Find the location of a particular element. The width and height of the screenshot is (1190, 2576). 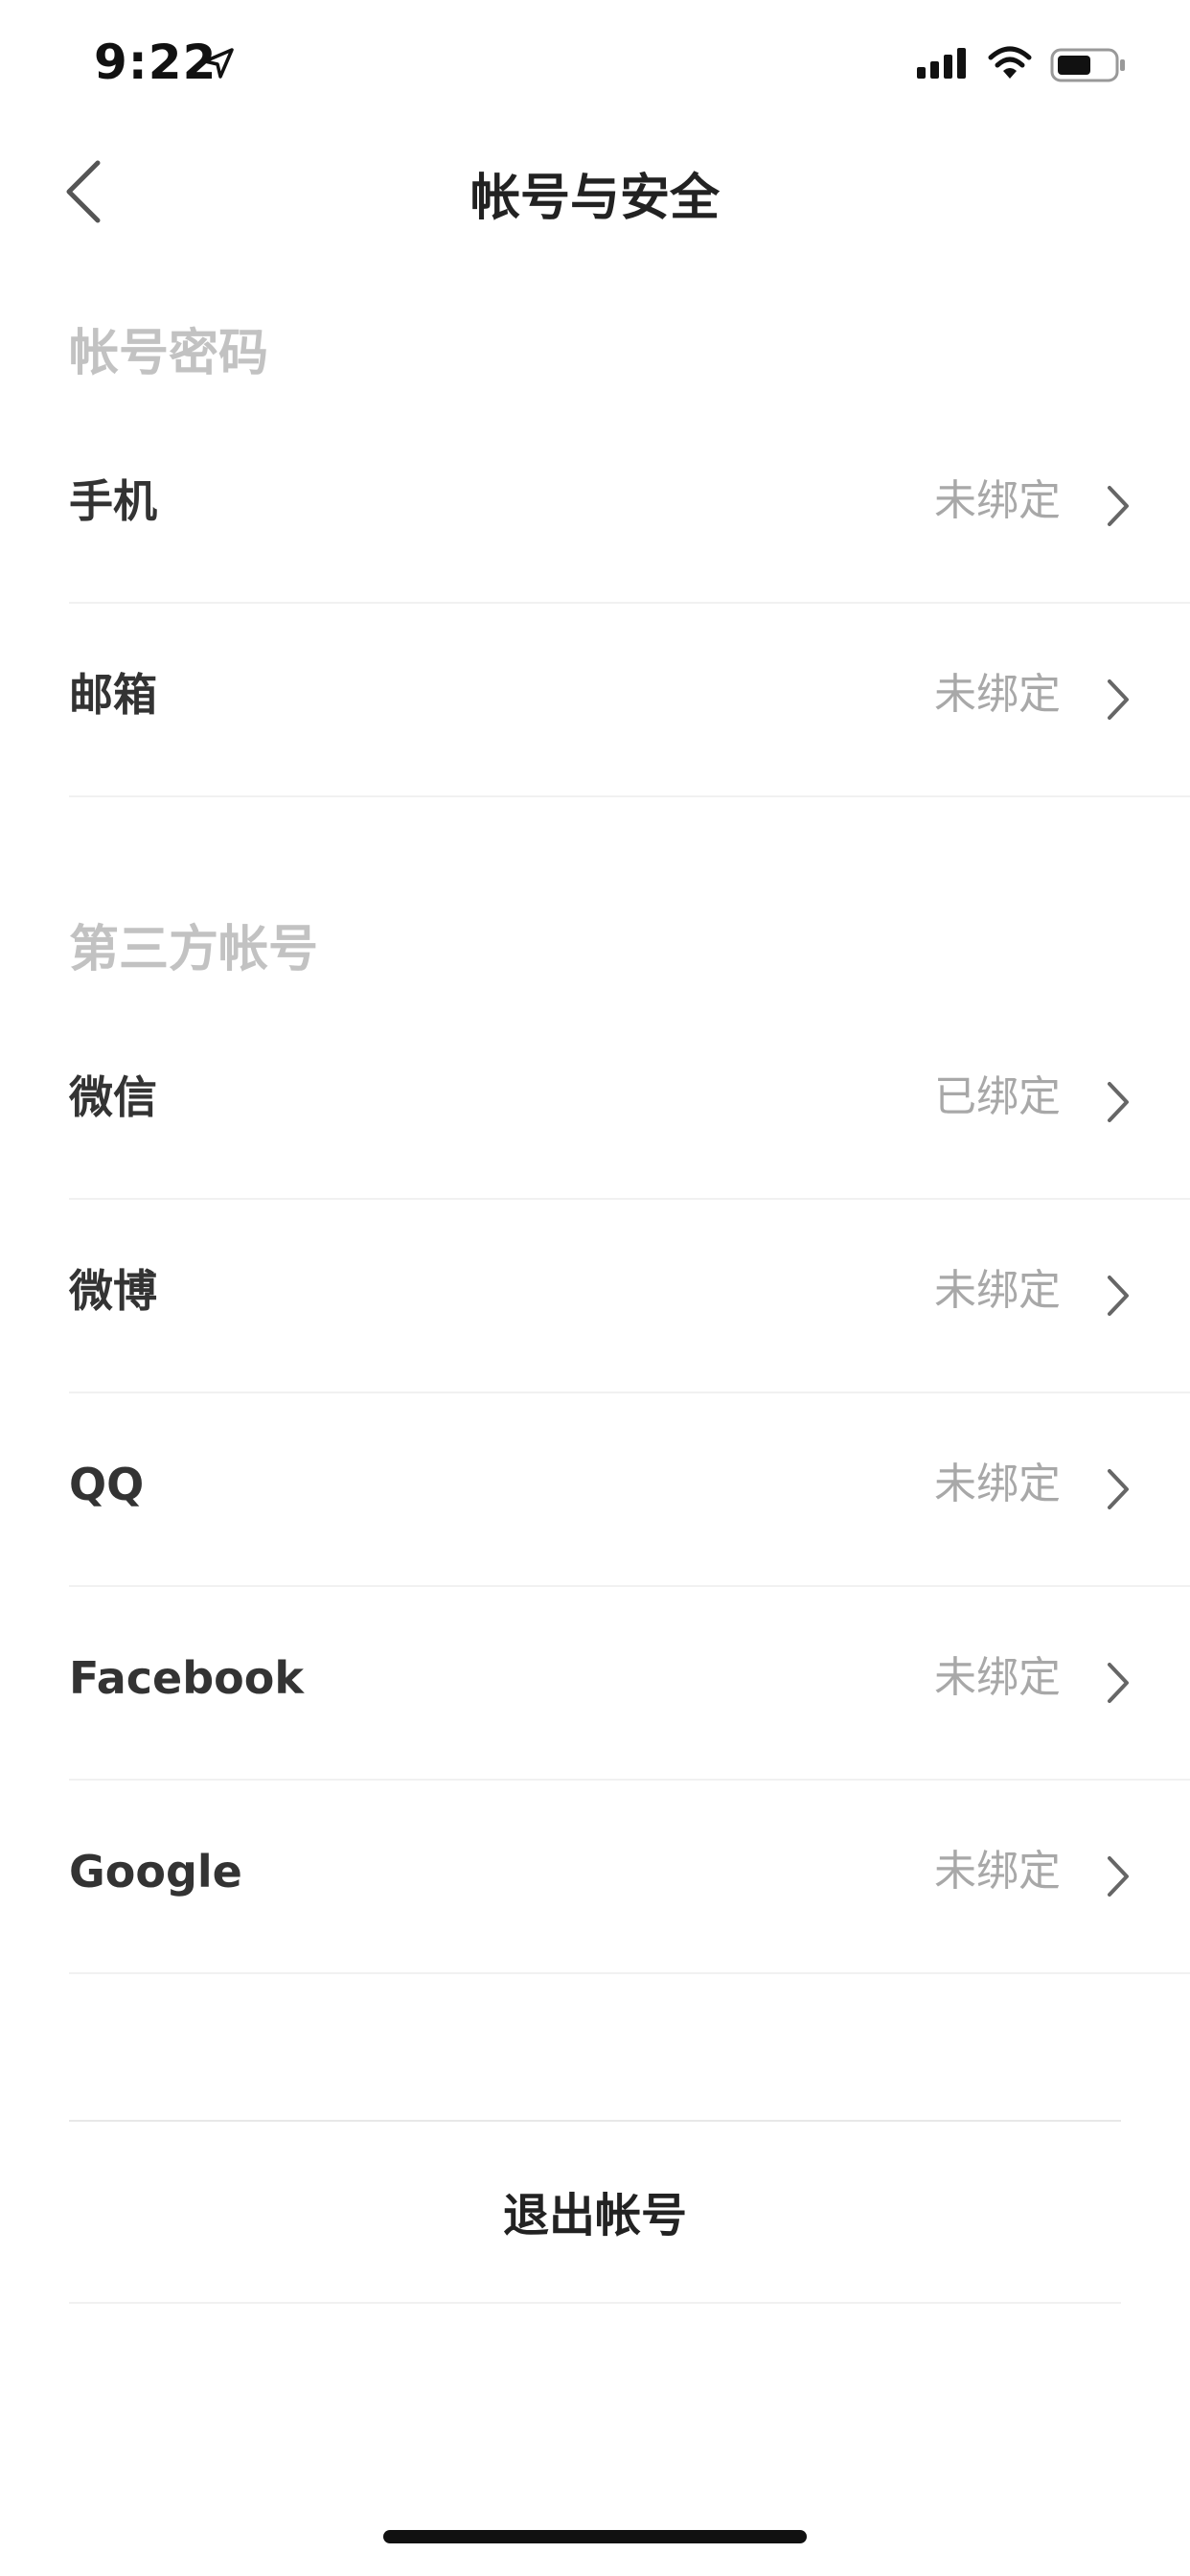

page-title: 帐号与安全 is located at coordinates (594, 198).